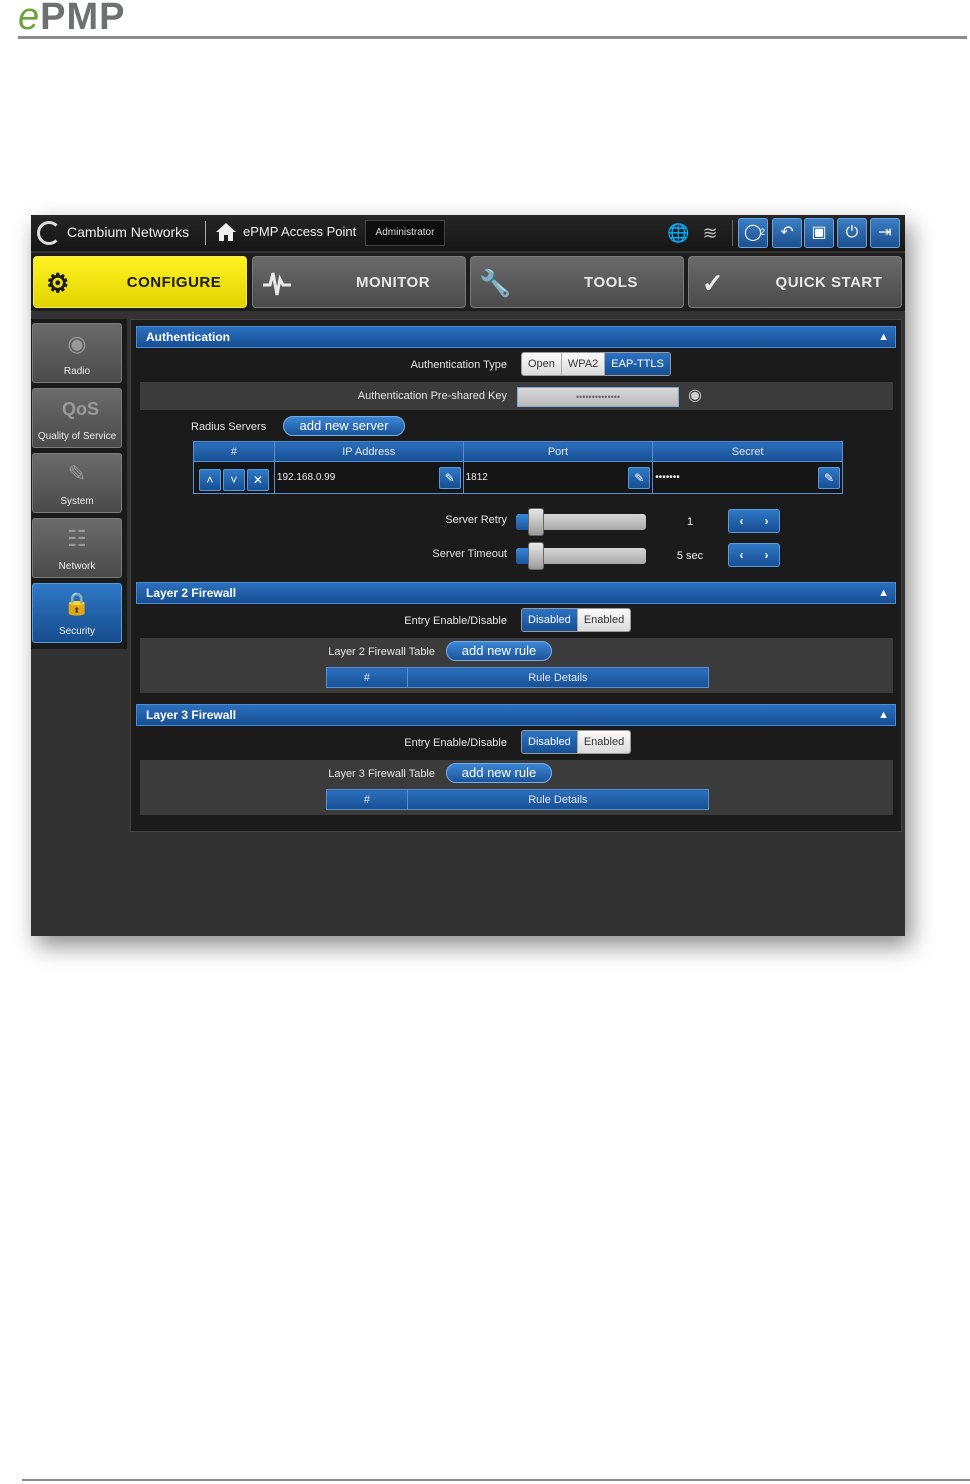  Describe the element at coordinates (558, 477) in the screenshot. I see `port-cell: 1812 ✎` at that location.